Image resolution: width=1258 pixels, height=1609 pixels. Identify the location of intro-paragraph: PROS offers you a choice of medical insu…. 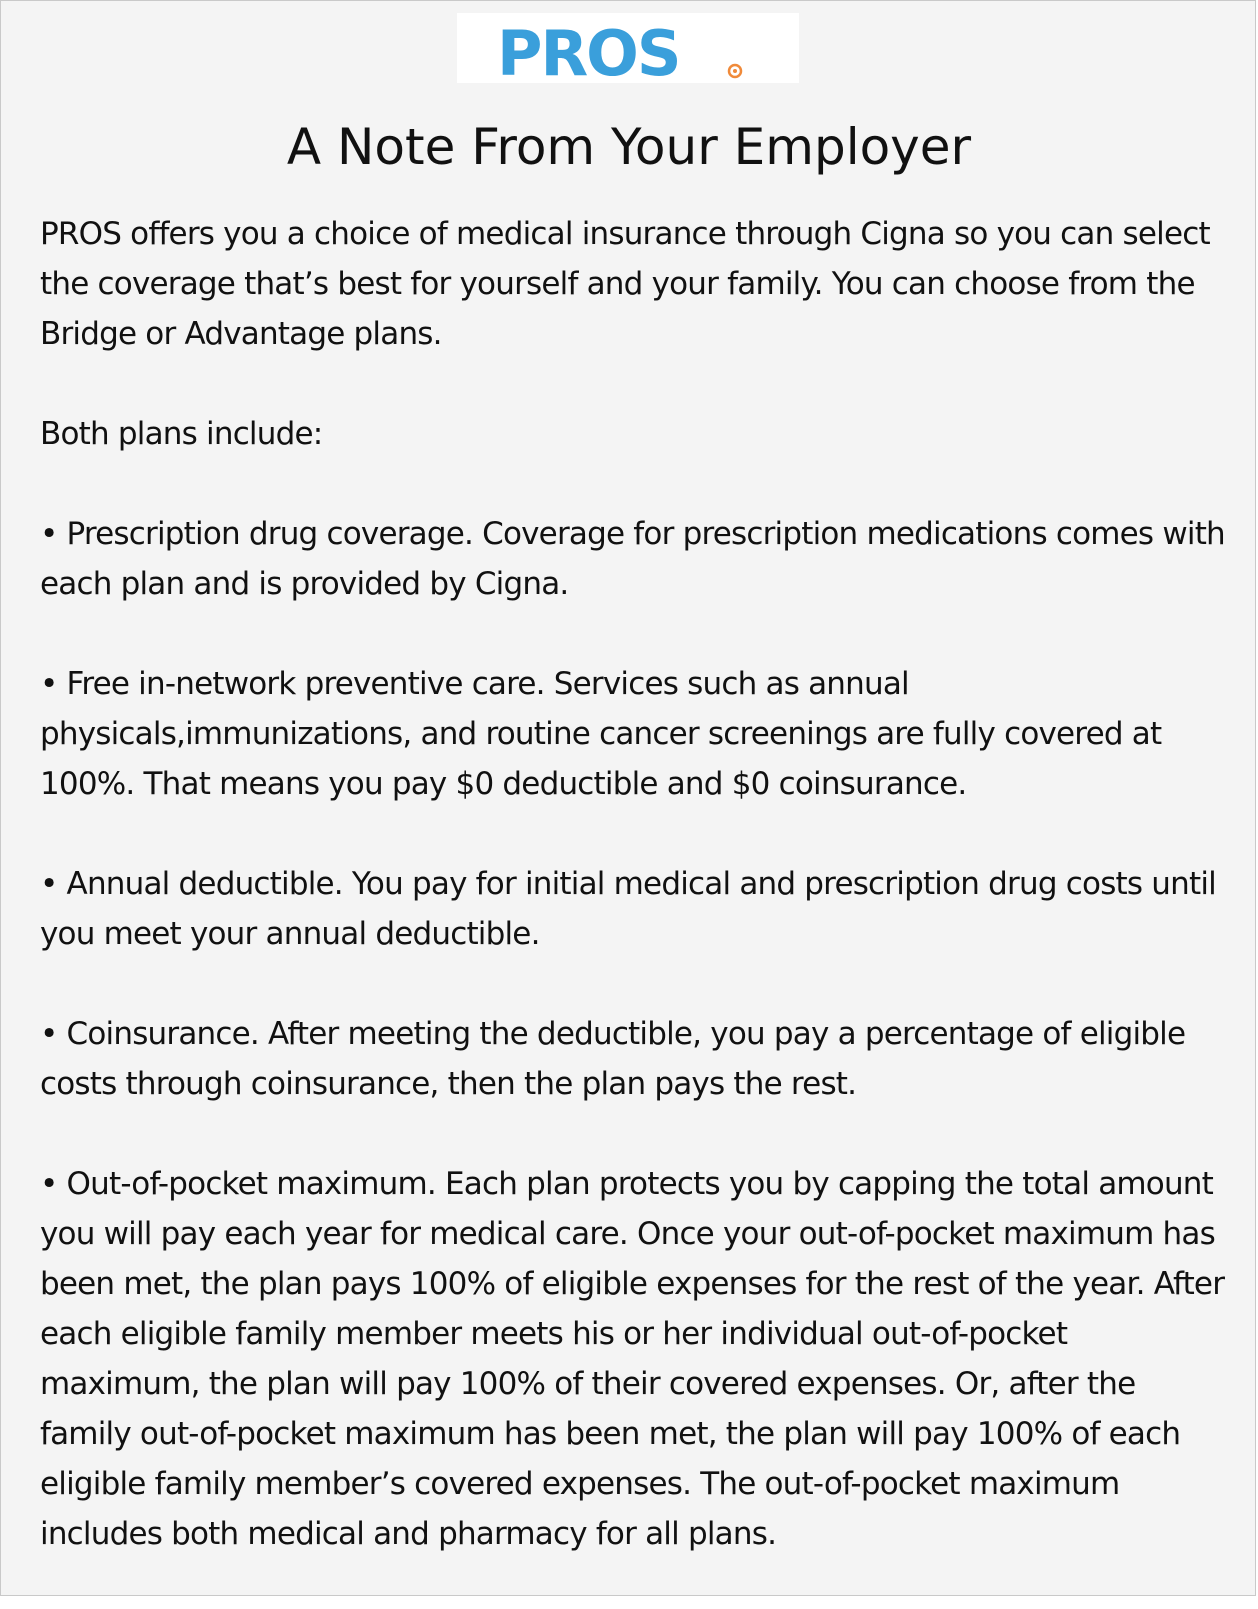
(625, 284).